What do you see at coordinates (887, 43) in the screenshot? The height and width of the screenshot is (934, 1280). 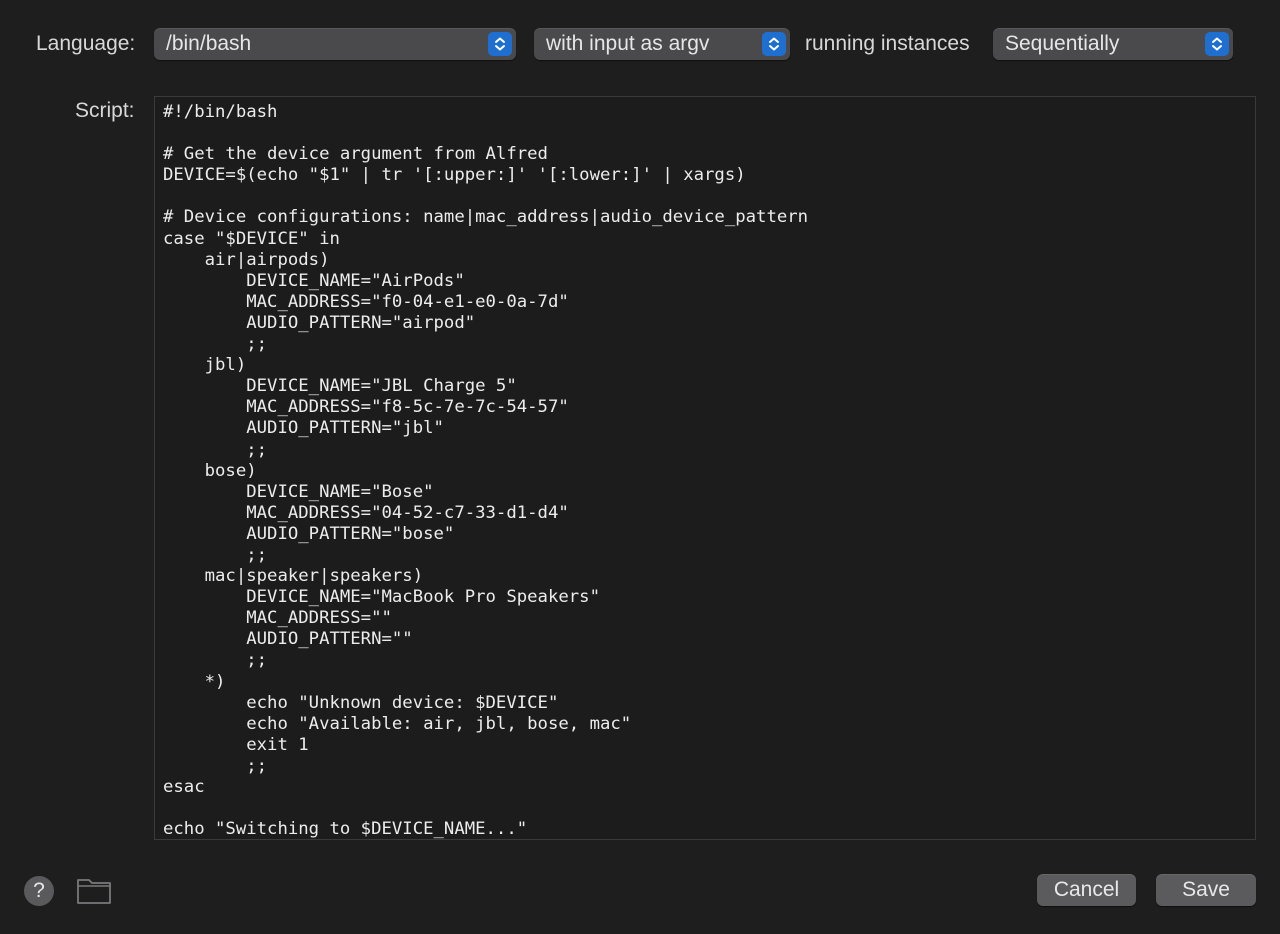 I see `running-instances-label: running instances` at bounding box center [887, 43].